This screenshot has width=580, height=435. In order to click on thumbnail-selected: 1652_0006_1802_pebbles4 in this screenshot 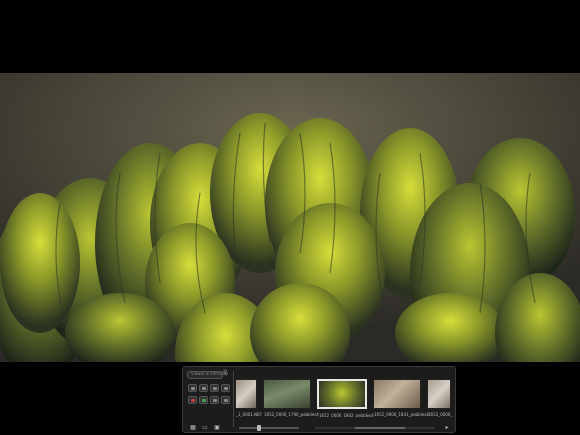, I will do `click(345, 398)`.